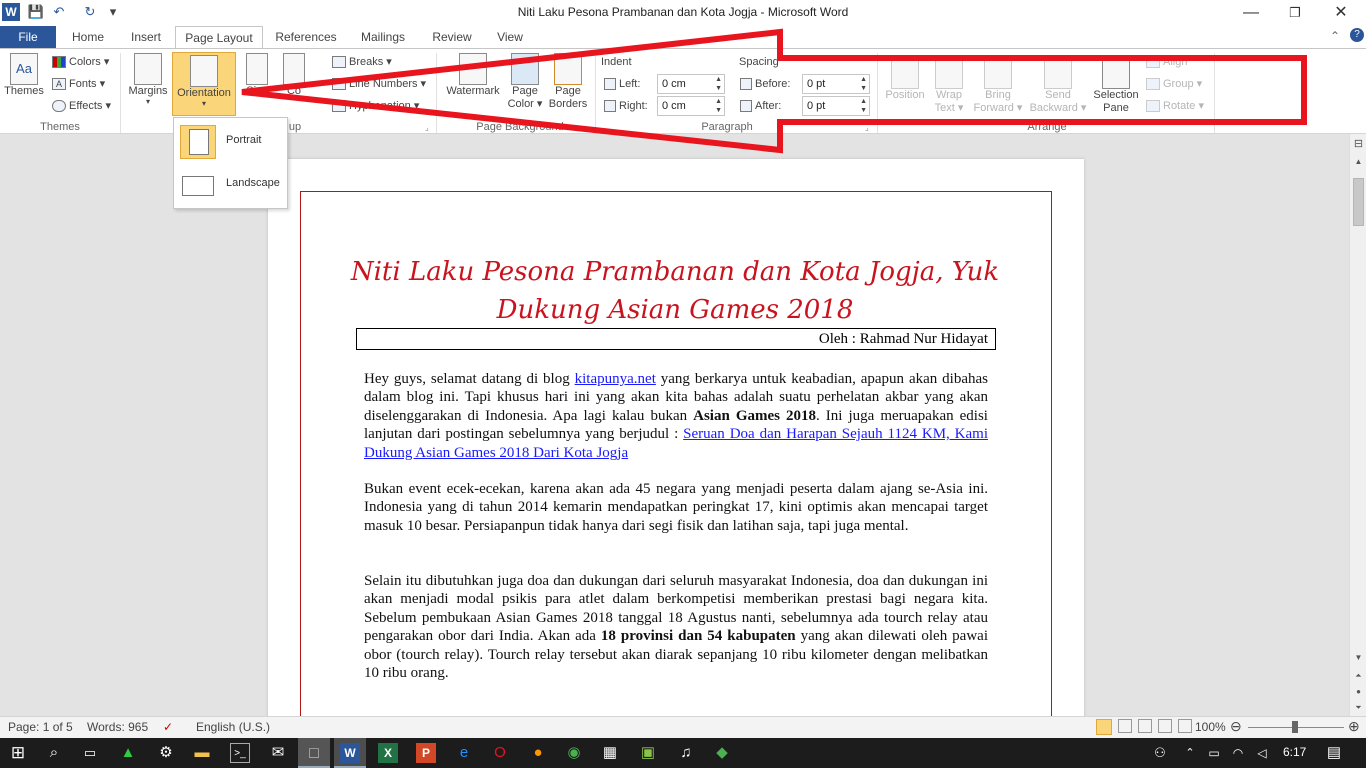  Describe the element at coordinates (1294, 752) in the screenshot. I see `clock: 6:17` at that location.